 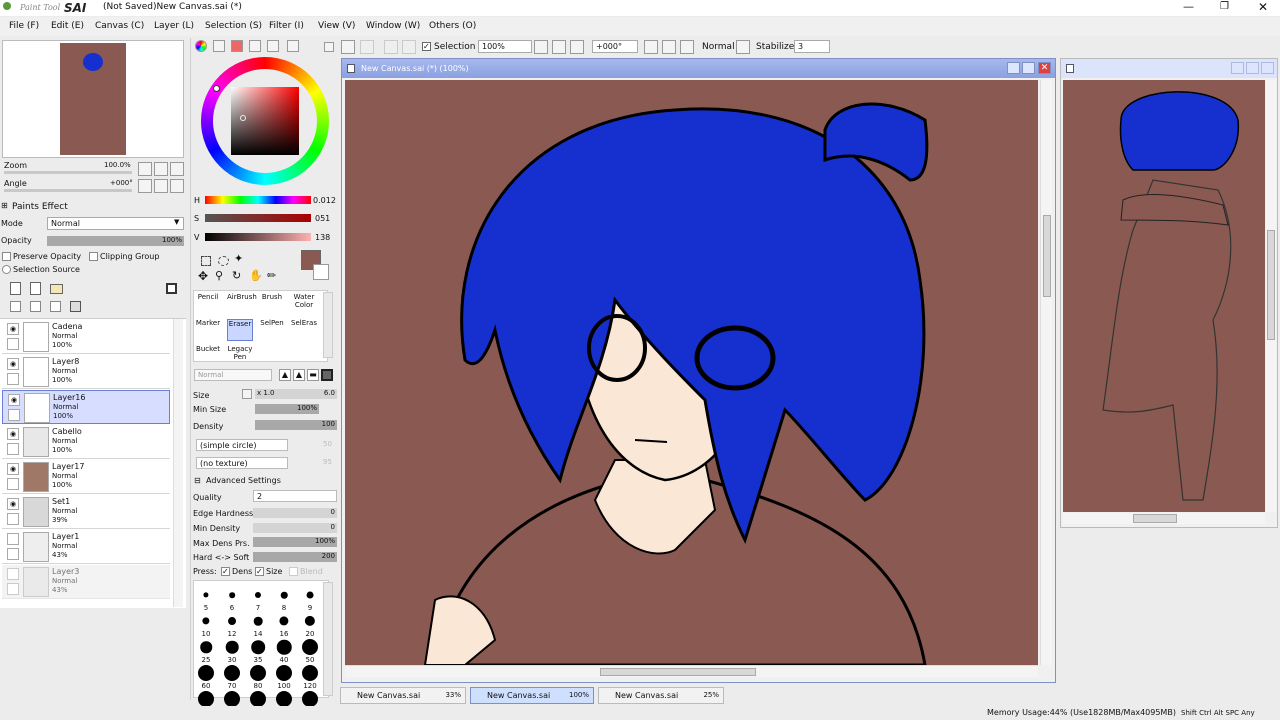 I want to click on zoom-out-icon, so click(x=145, y=169).